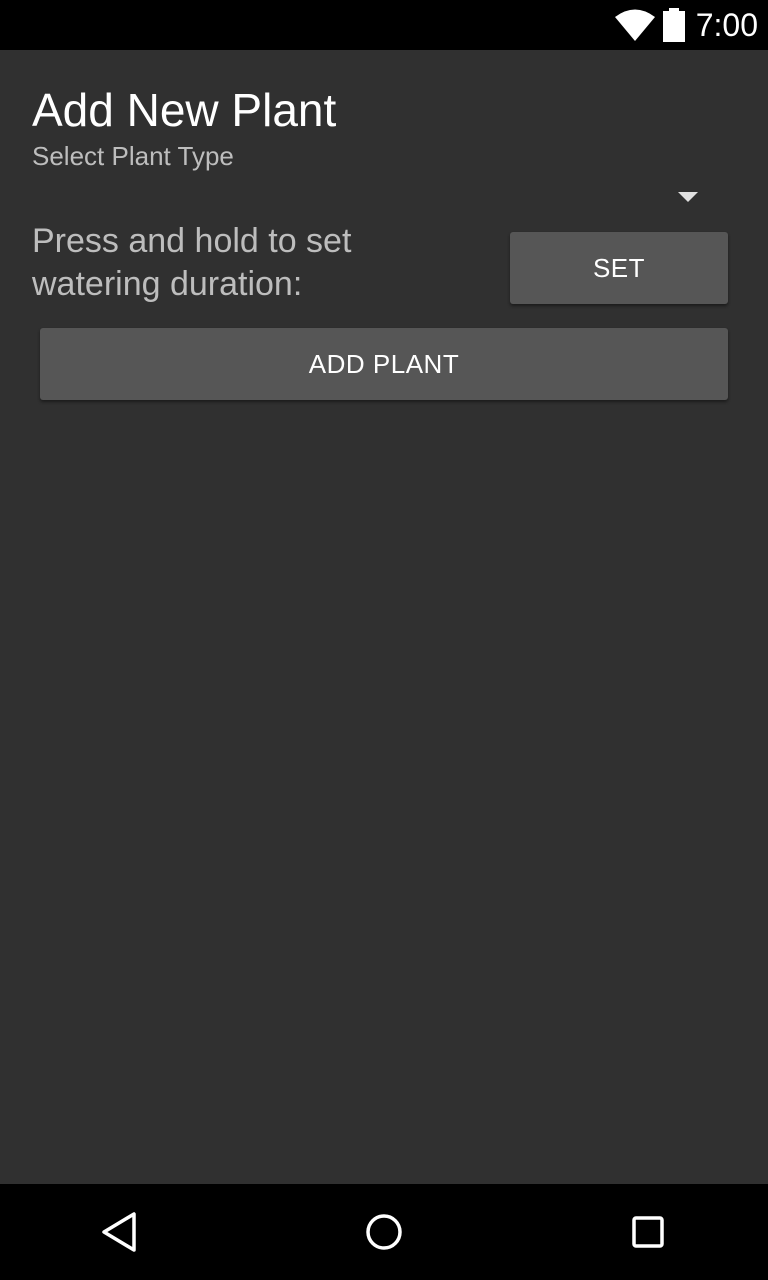 The image size is (768, 1280). I want to click on wifi-icon, so click(635, 25).